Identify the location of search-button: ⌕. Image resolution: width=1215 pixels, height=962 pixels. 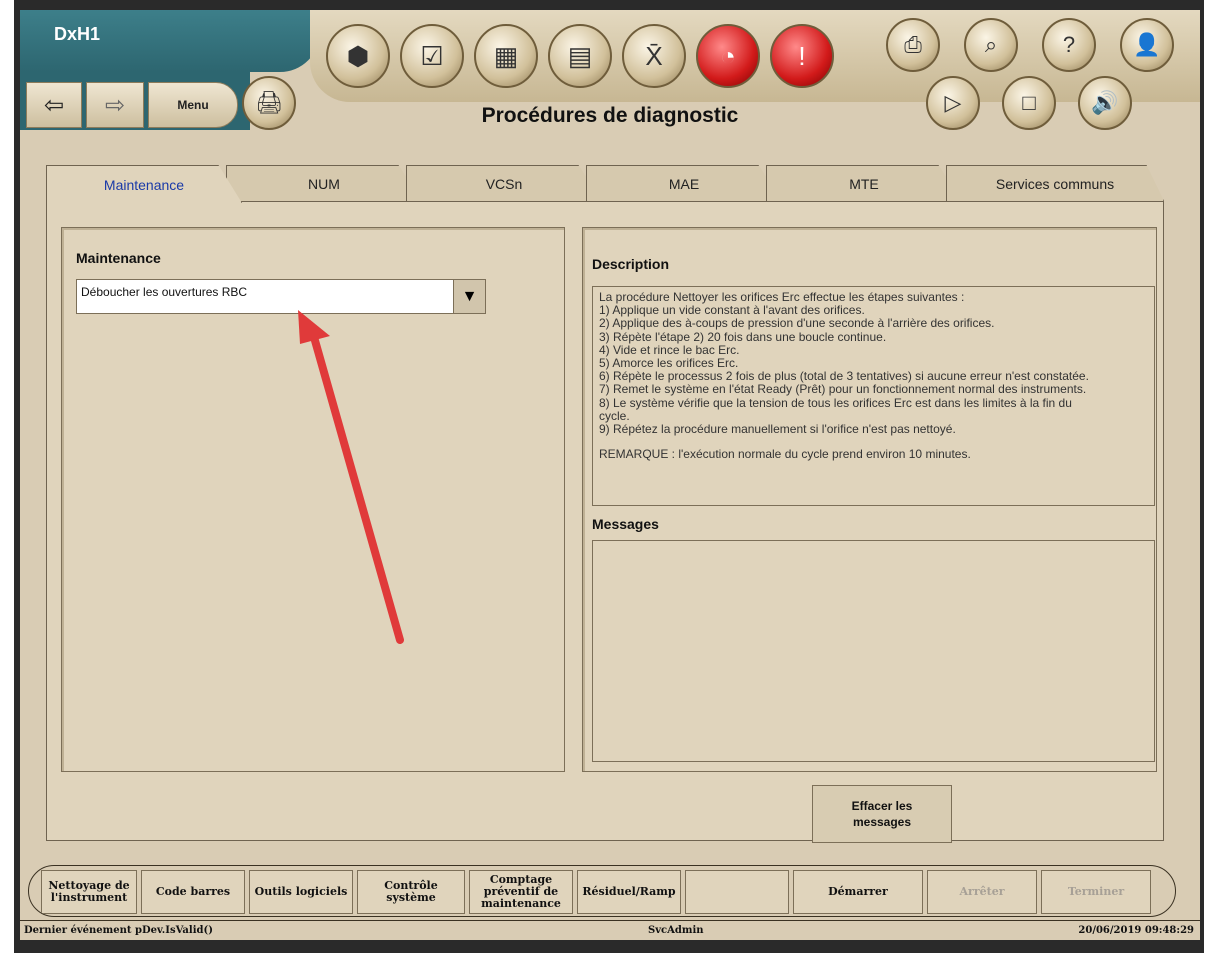
(991, 45).